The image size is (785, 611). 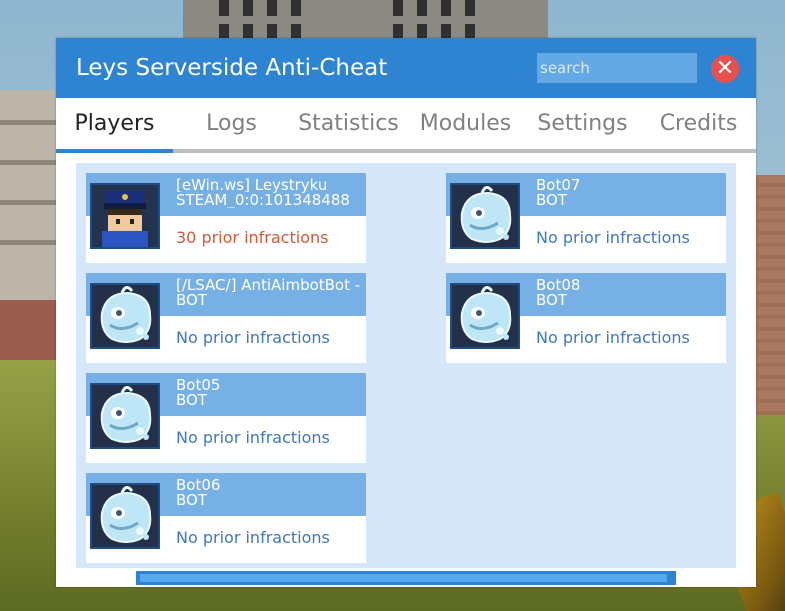 I want to click on cartoon-avatar-icon, so click(x=125, y=216).